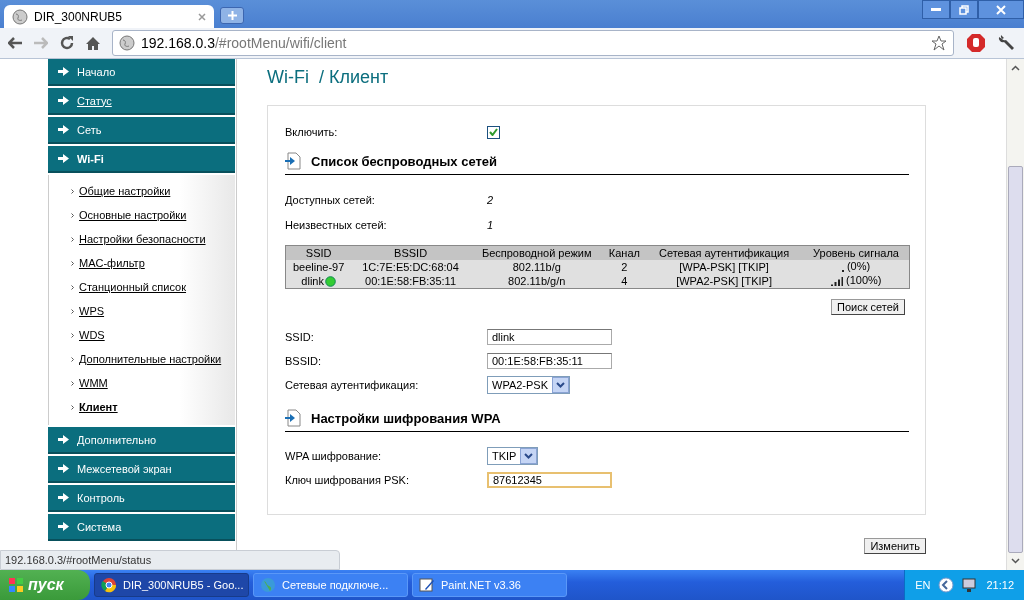  Describe the element at coordinates (724, 252) in the screenshot. I see `column-header: Сетевая аутентификация` at that location.